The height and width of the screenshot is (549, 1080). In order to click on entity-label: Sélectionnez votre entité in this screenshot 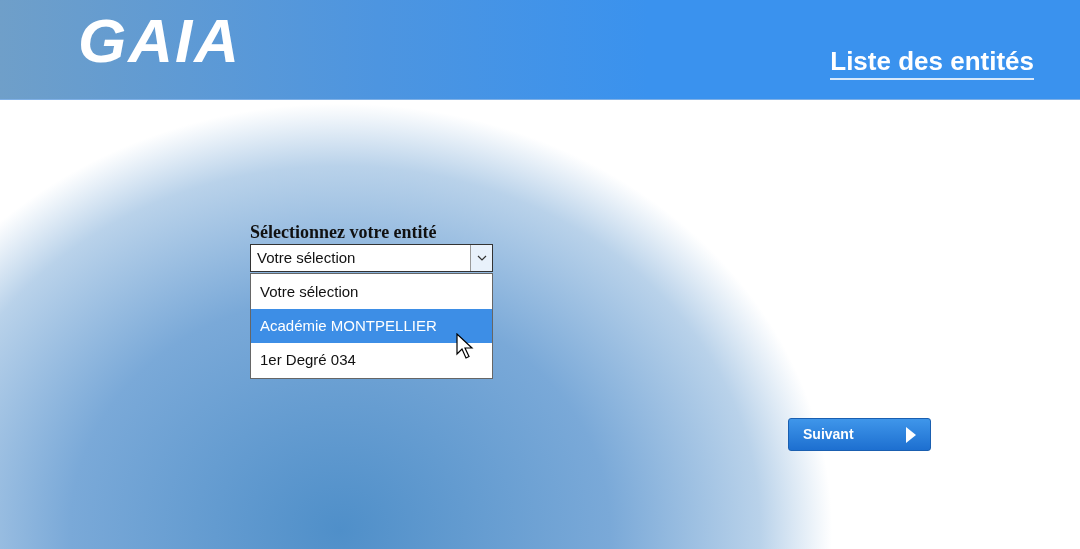, I will do `click(344, 232)`.